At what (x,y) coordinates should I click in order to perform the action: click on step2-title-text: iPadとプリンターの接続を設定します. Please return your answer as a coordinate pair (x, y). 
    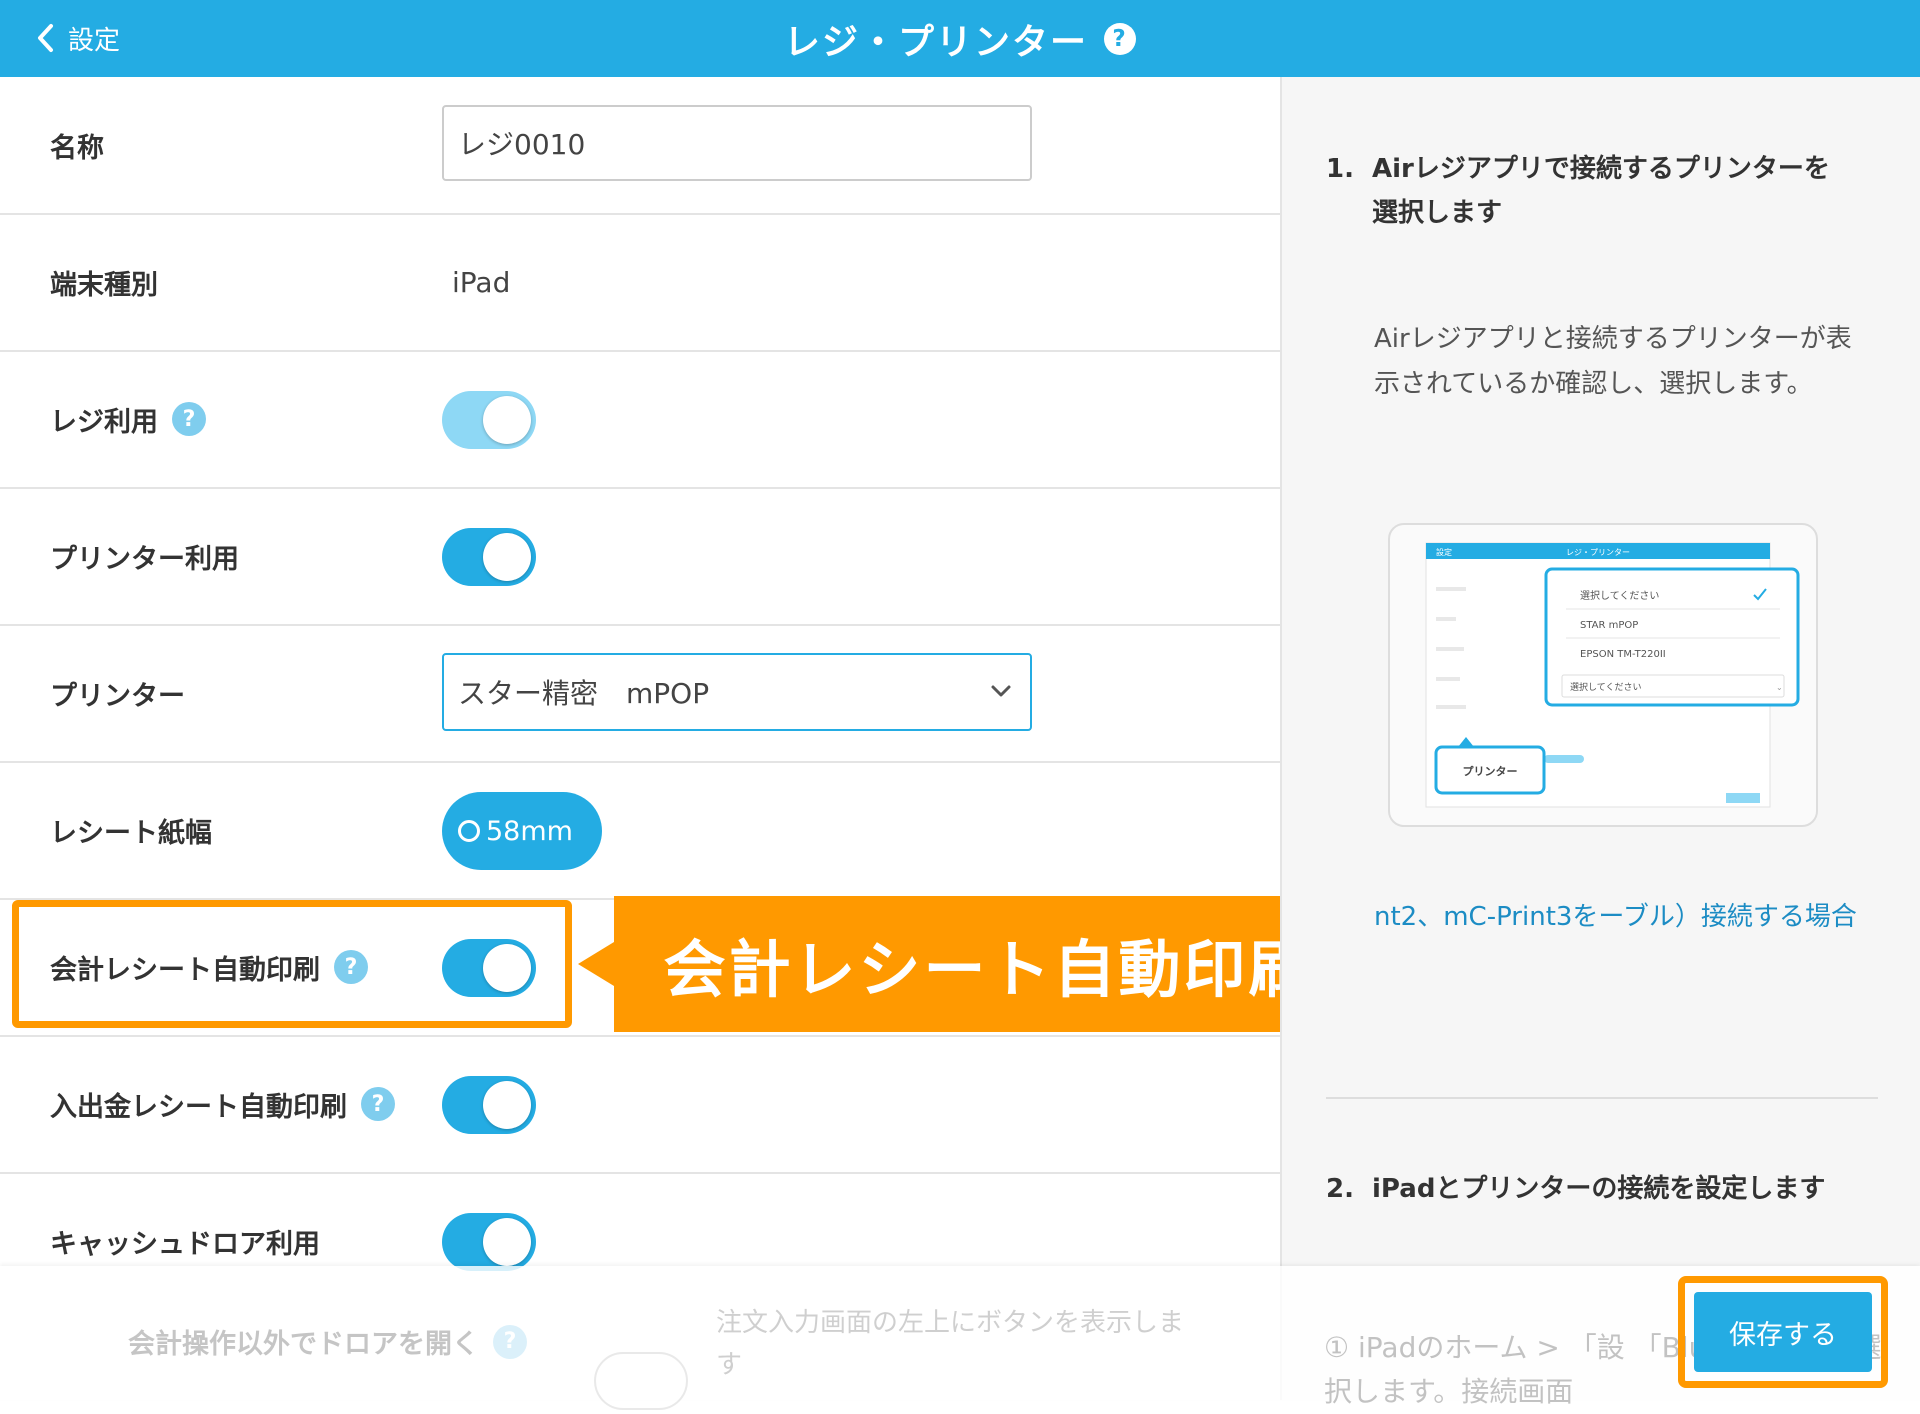
    Looking at the image, I should click on (1599, 1189).